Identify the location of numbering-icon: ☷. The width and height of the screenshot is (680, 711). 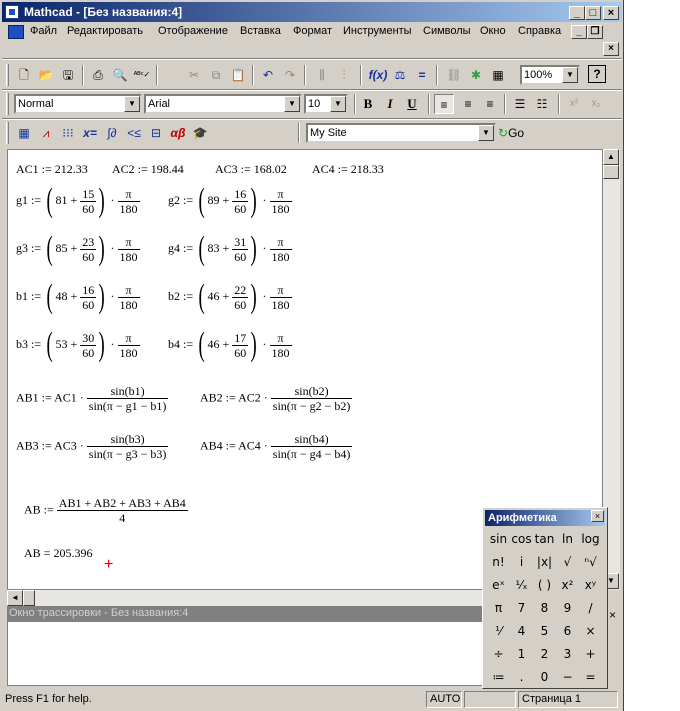
(542, 104).